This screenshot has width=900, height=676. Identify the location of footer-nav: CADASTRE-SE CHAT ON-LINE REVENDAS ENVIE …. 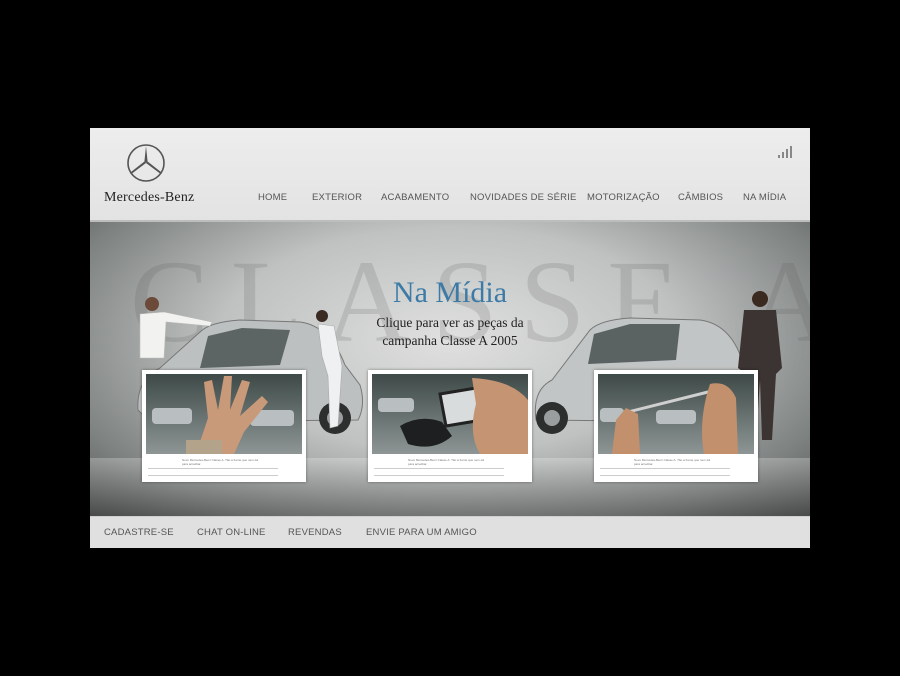
(450, 532).